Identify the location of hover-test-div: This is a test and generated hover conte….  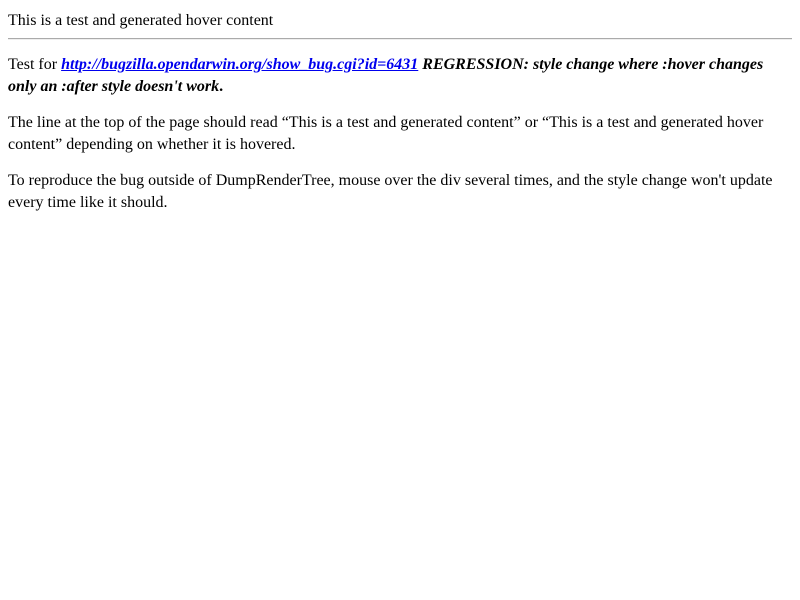
(400, 20).